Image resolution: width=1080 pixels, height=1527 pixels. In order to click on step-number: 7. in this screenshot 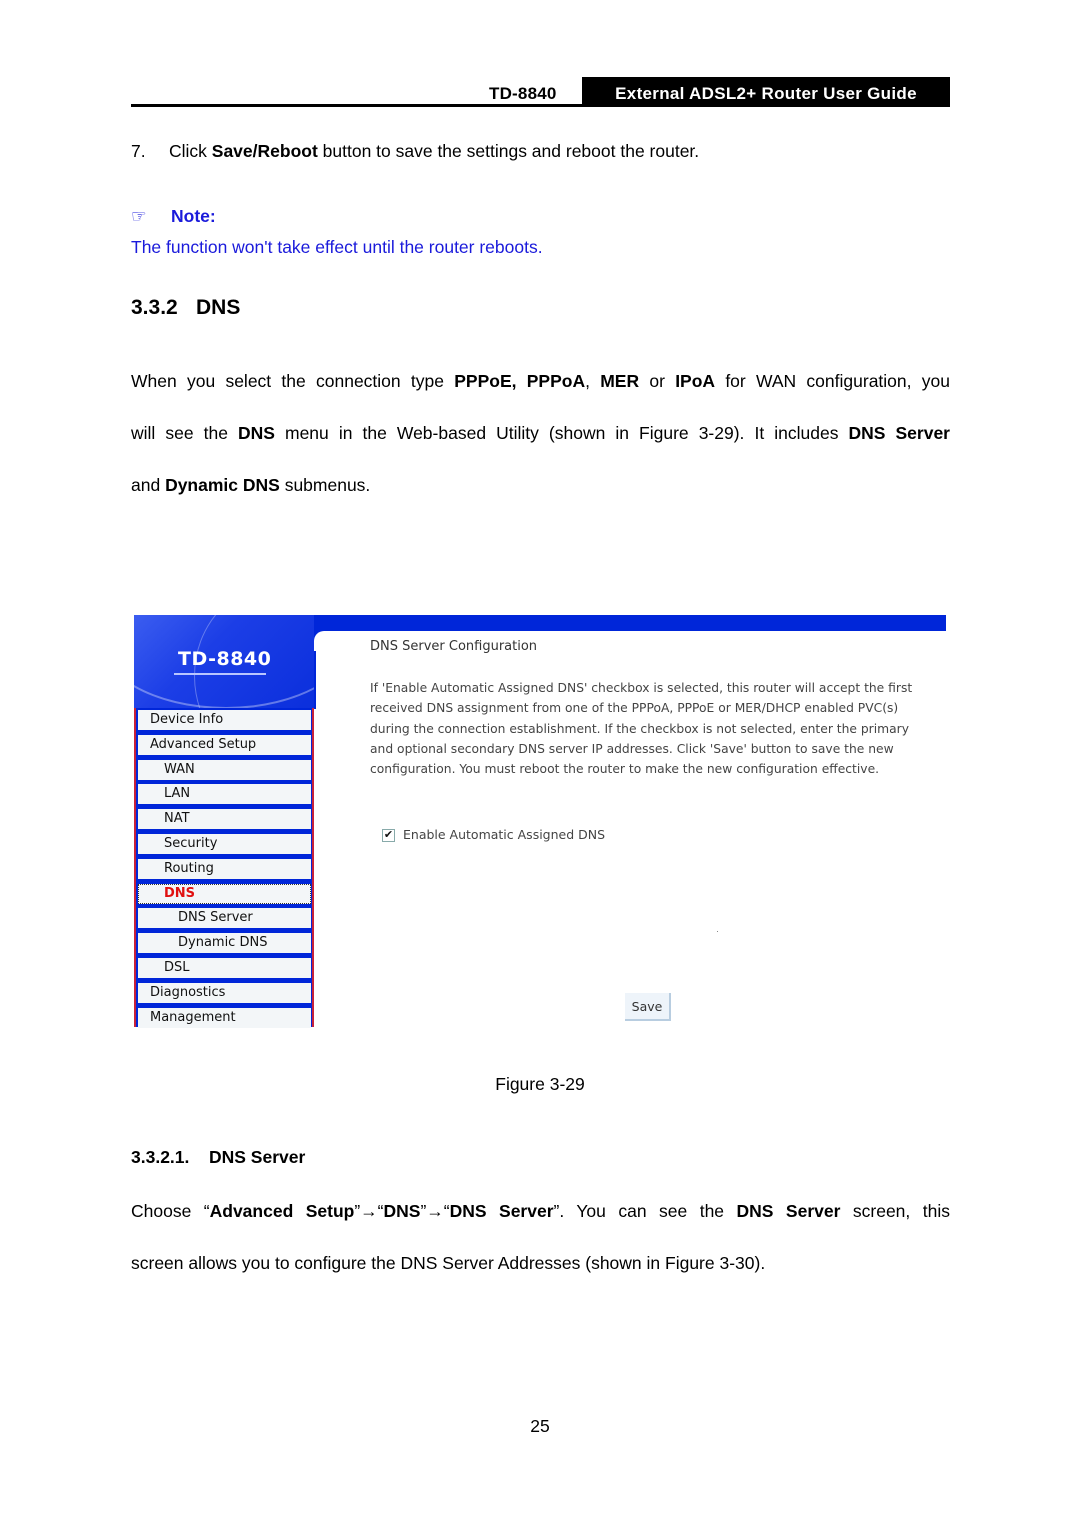, I will do `click(138, 151)`.